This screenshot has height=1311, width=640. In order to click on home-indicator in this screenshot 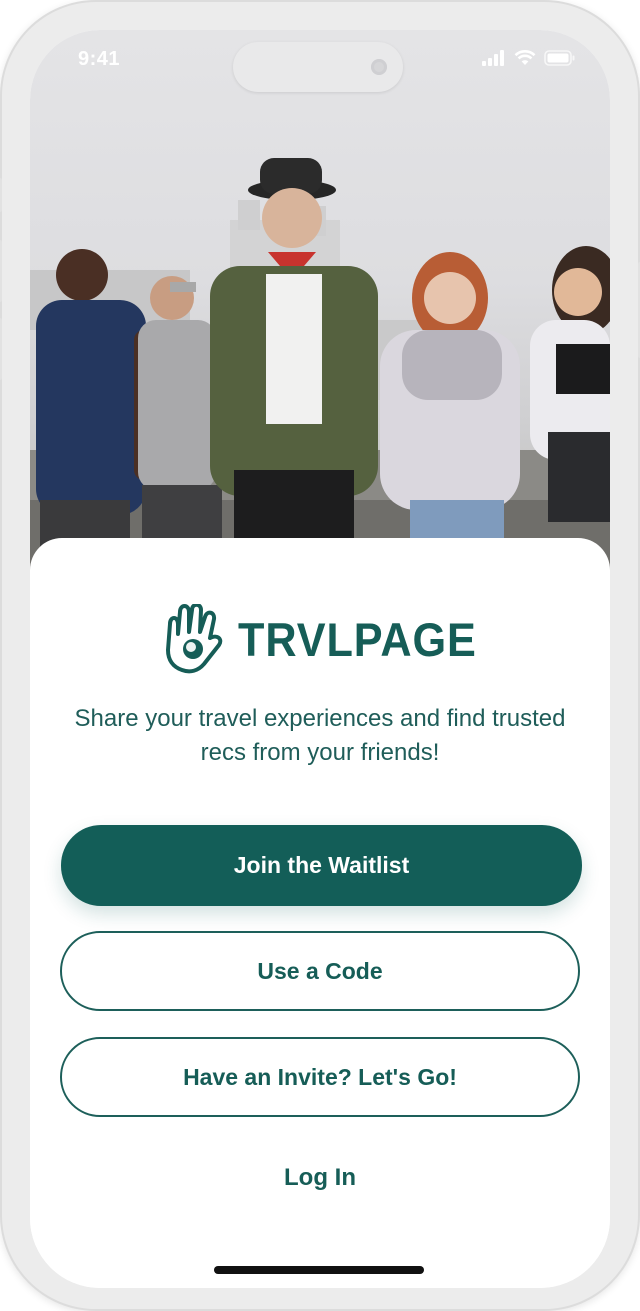, I will do `click(319, 1270)`.